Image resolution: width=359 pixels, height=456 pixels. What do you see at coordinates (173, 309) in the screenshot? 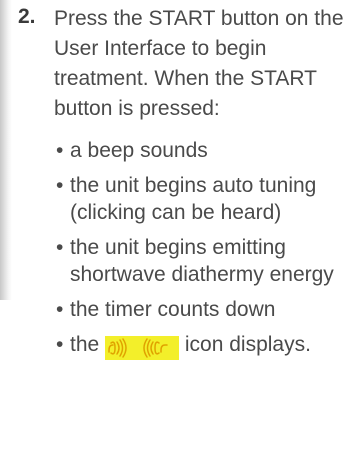
I see `list-item-text: the timer counts down` at bounding box center [173, 309].